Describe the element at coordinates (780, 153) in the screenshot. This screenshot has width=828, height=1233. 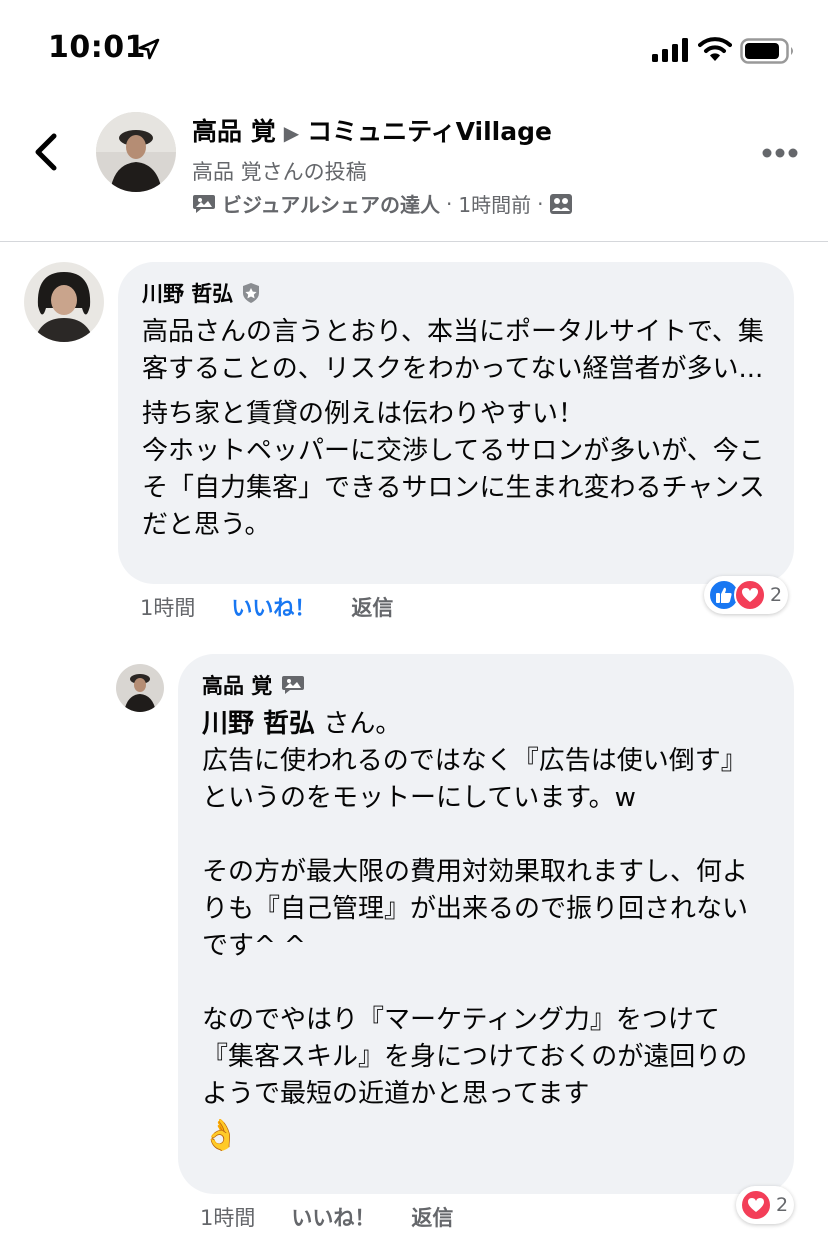
I see `more-options-icon` at that location.